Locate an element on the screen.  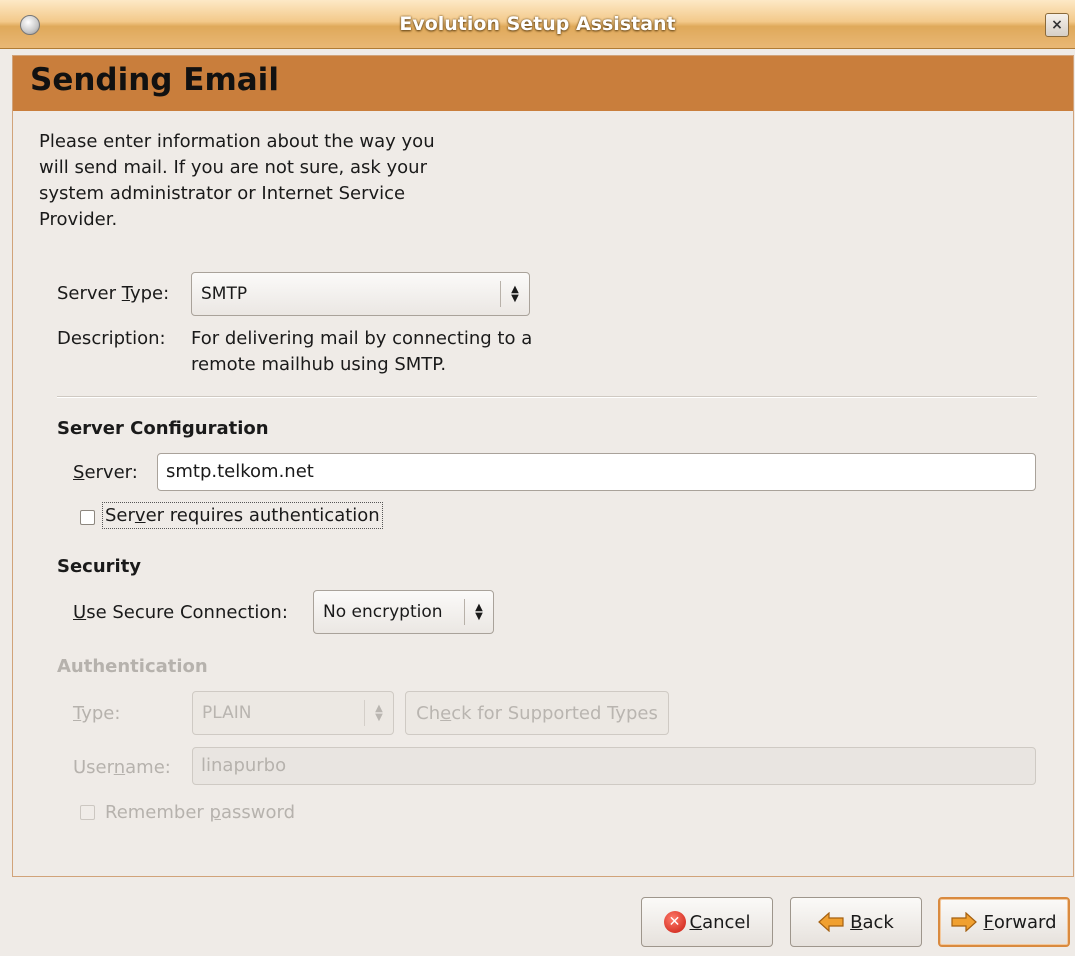
cancel-button: ✕ Cancel is located at coordinates (707, 922).